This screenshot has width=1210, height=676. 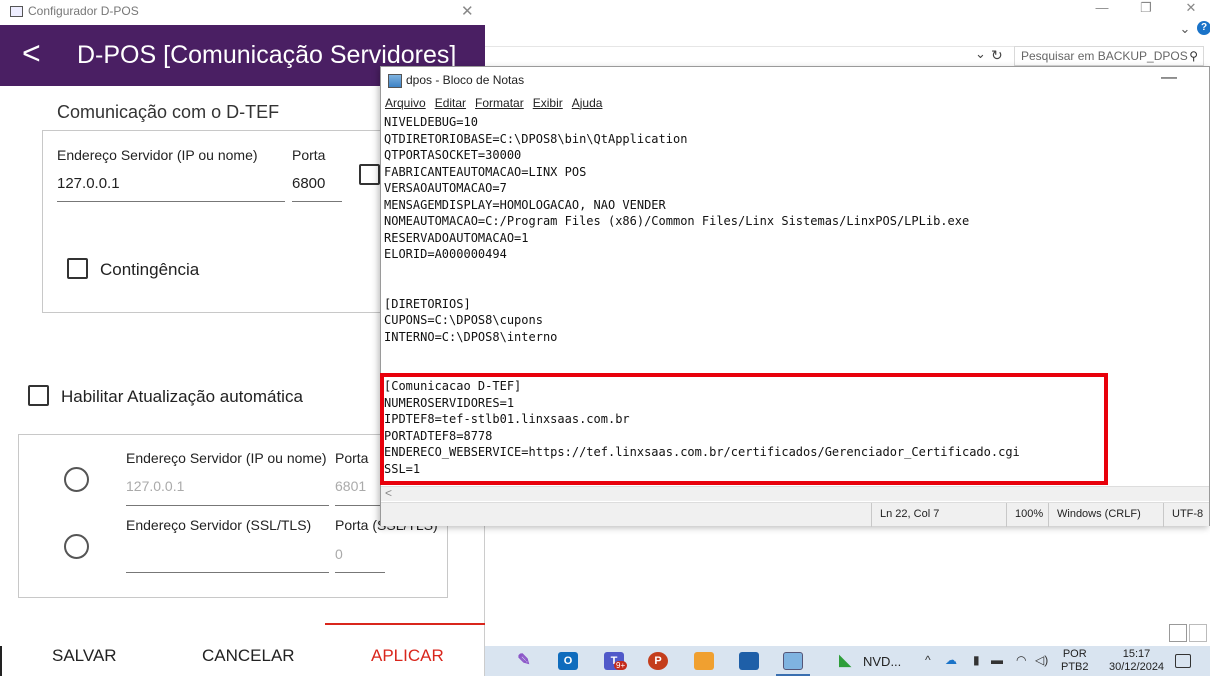 What do you see at coordinates (242, 12) in the screenshot?
I see `dpos-titlebar: Configurador D-POS ✕` at bounding box center [242, 12].